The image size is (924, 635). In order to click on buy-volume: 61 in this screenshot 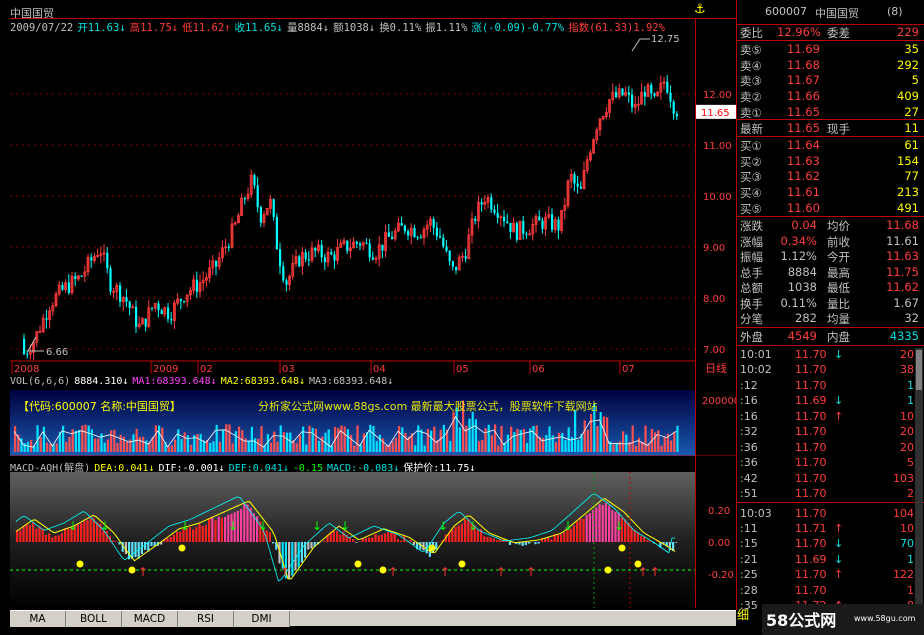, I will do `click(911, 145)`.